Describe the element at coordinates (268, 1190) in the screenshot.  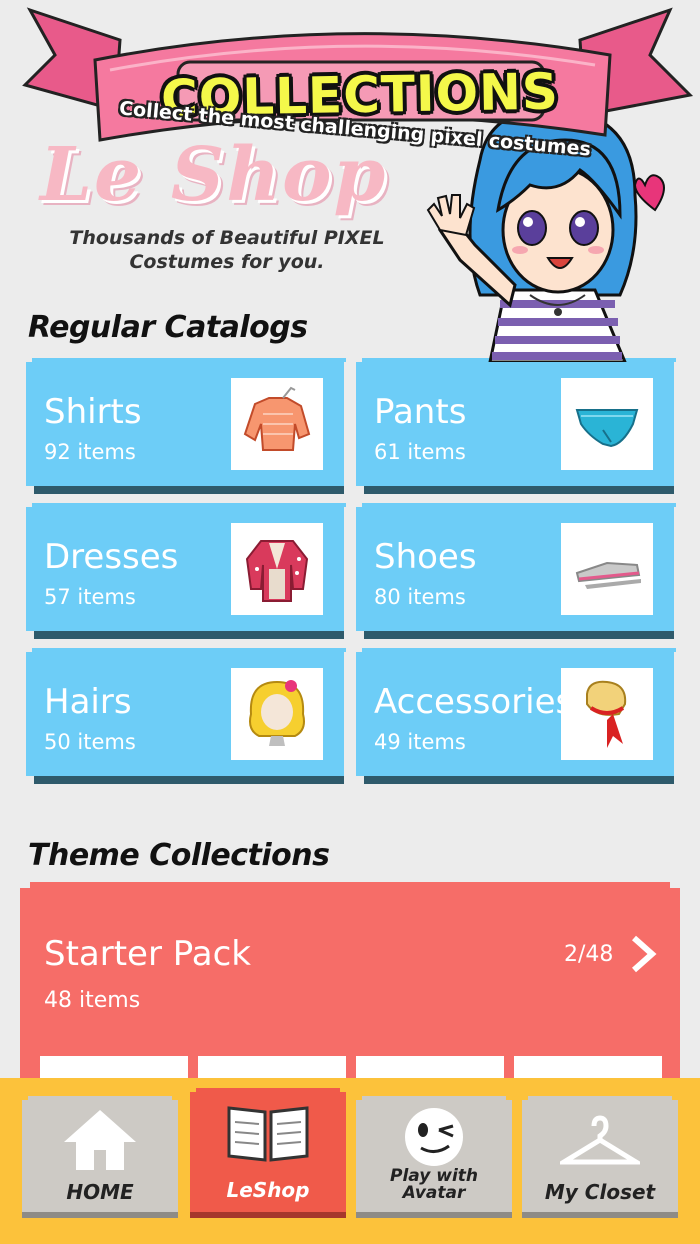
I see `nav-label: LeShop` at that location.